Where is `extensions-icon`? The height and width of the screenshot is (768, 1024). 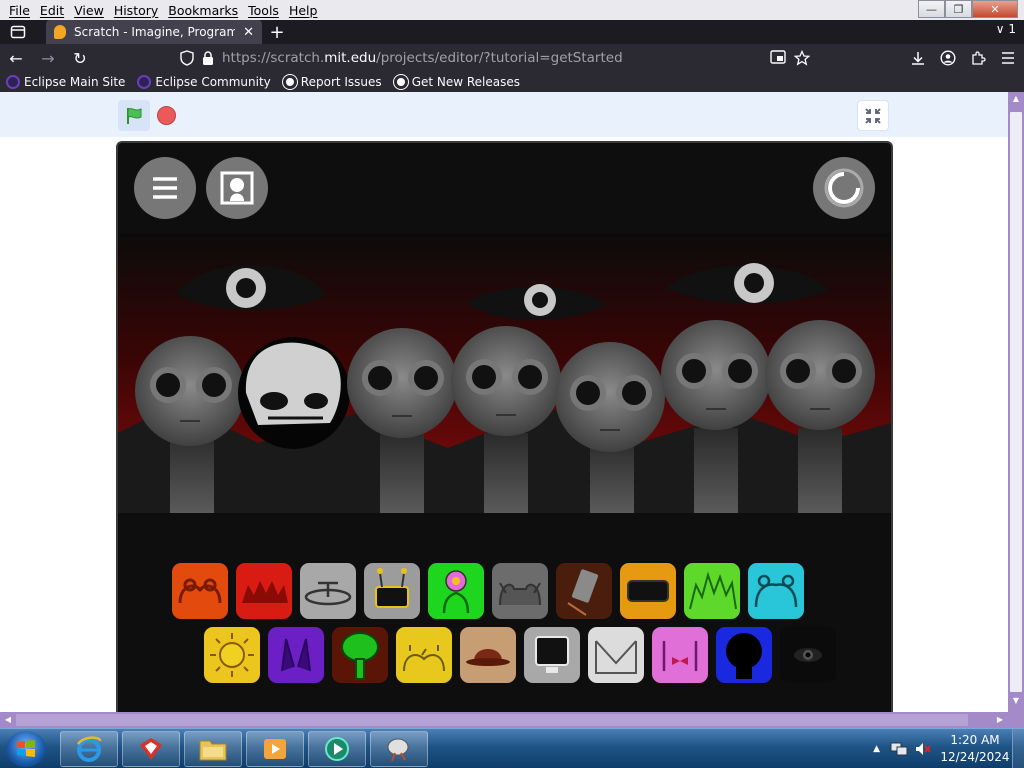 extensions-icon is located at coordinates (978, 58).